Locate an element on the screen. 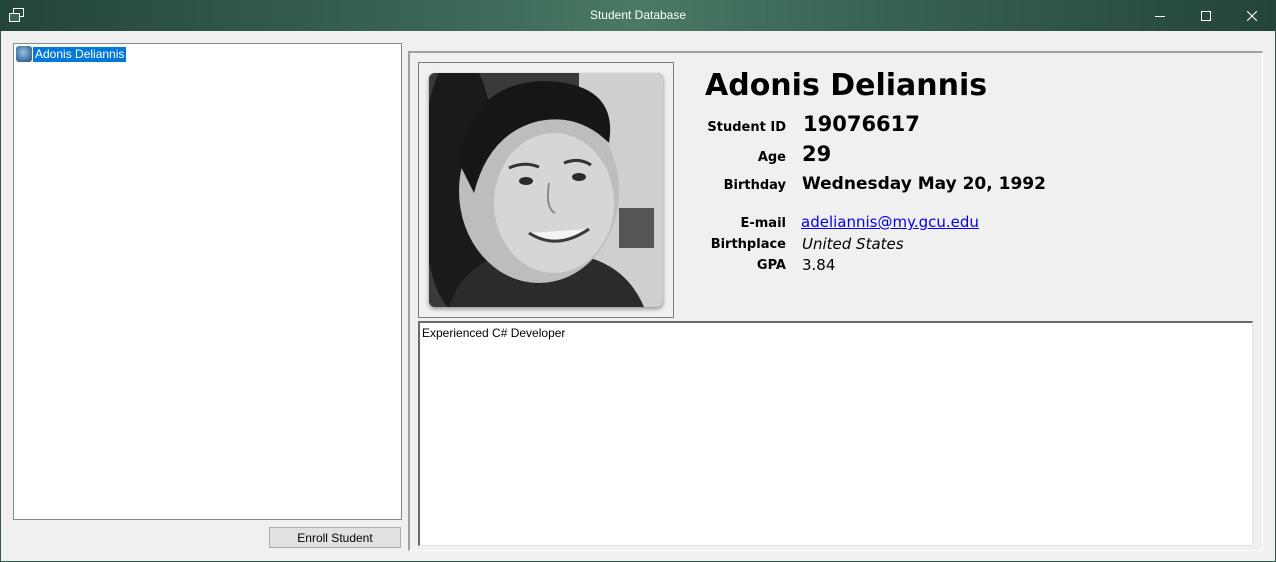 Image resolution: width=1276 pixels, height=562 pixels. enroll-student-button: Enroll Student is located at coordinates (335, 537).